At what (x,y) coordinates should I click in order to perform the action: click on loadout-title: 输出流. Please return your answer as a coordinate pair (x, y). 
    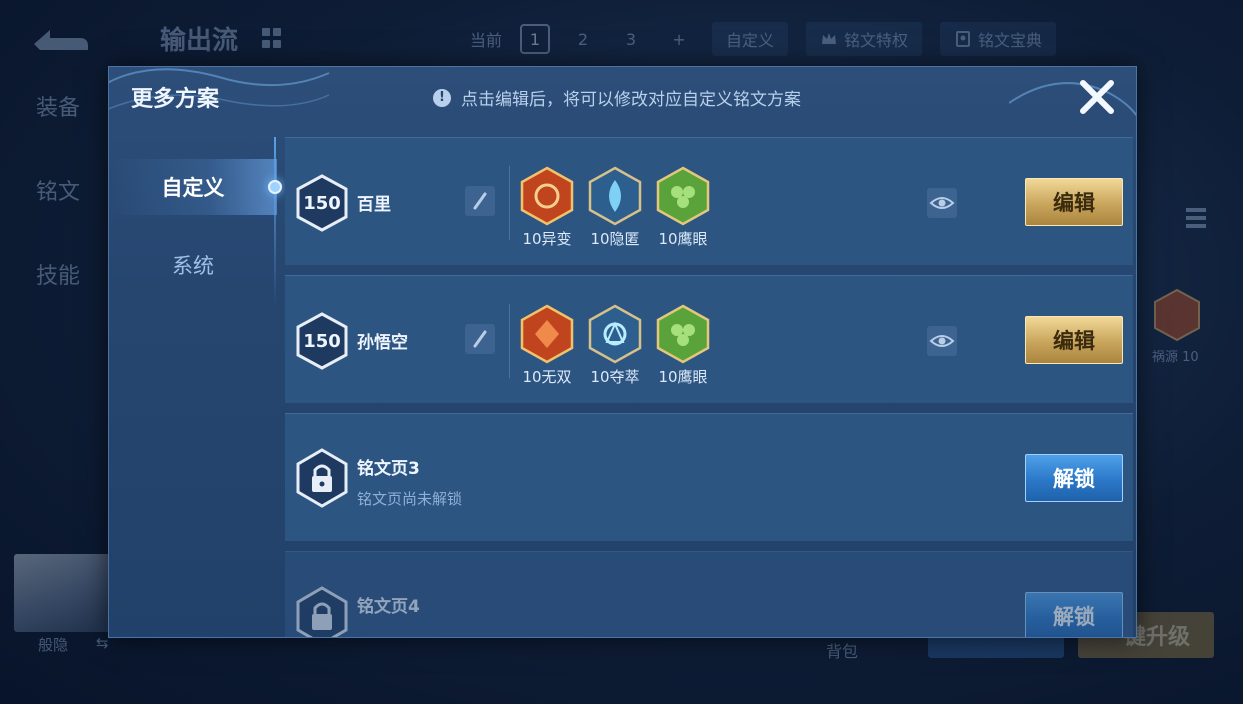
    Looking at the image, I should click on (199, 41).